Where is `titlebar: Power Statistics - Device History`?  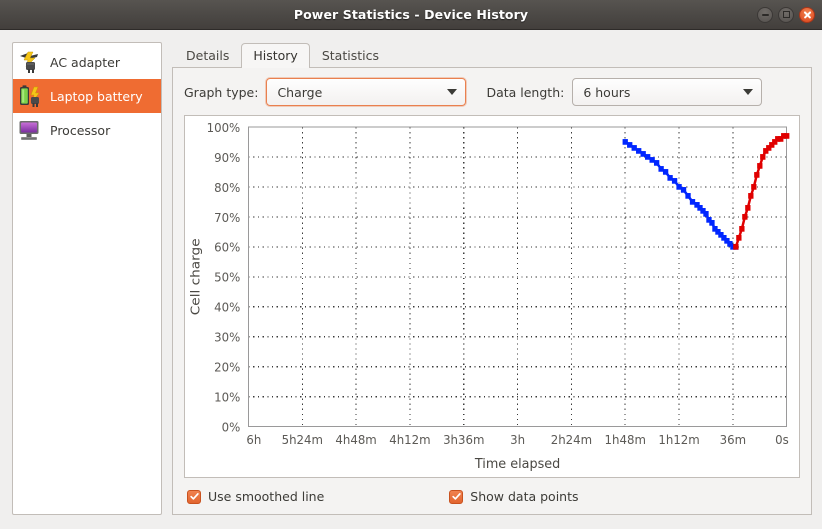 titlebar: Power Statistics - Device History is located at coordinates (411, 15).